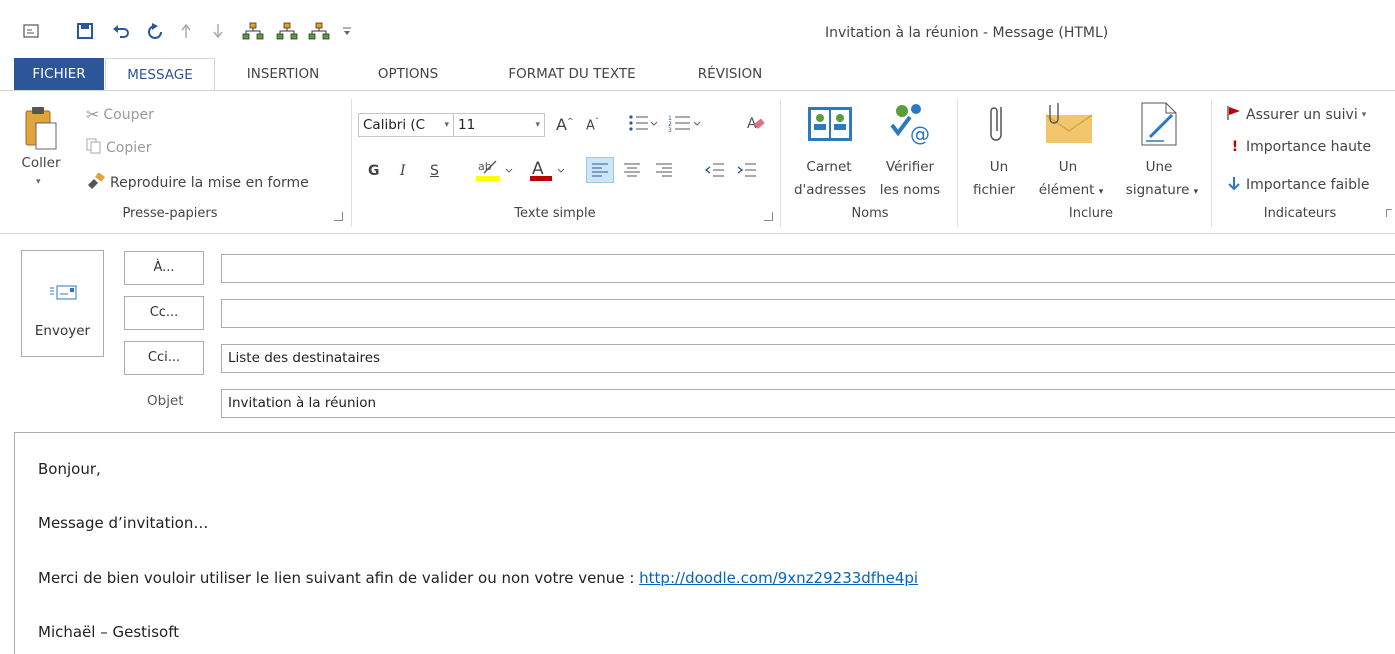 The image size is (1395, 654). I want to click on decrease-indent-icon, so click(715, 173).